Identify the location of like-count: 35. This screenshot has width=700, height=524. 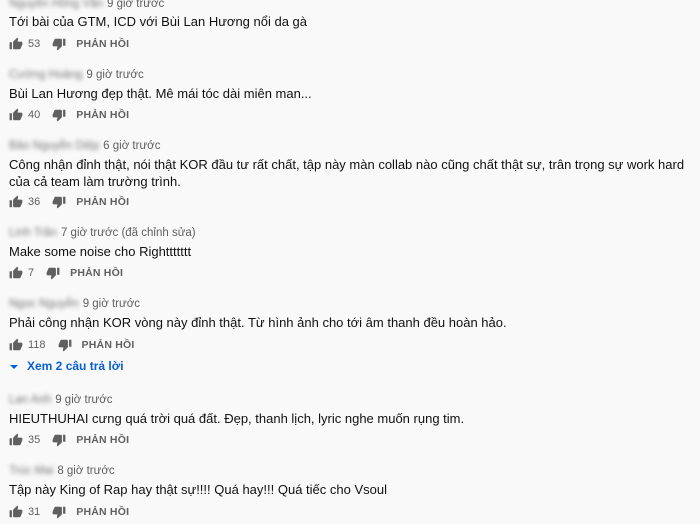
(34, 440).